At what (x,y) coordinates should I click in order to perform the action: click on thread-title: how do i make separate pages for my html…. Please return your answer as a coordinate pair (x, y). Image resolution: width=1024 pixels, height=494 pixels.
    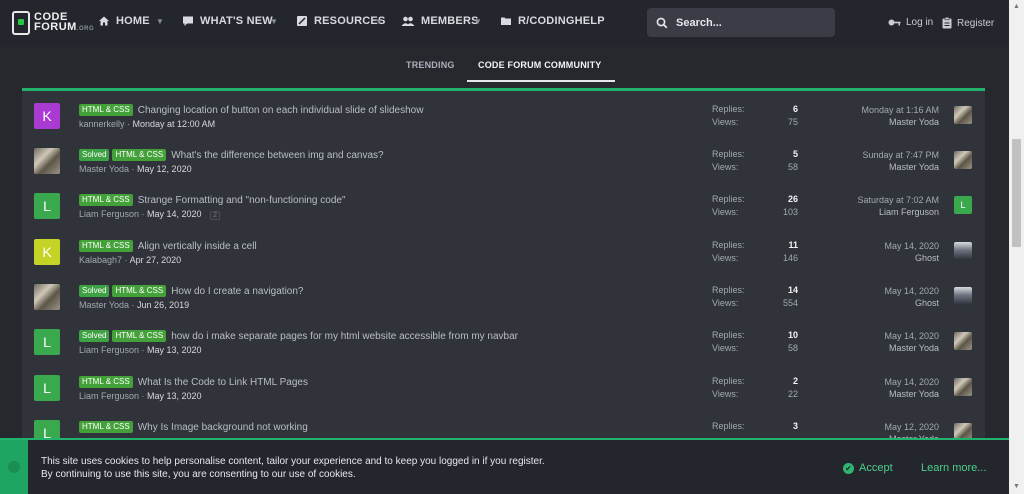
    Looking at the image, I should click on (344, 336).